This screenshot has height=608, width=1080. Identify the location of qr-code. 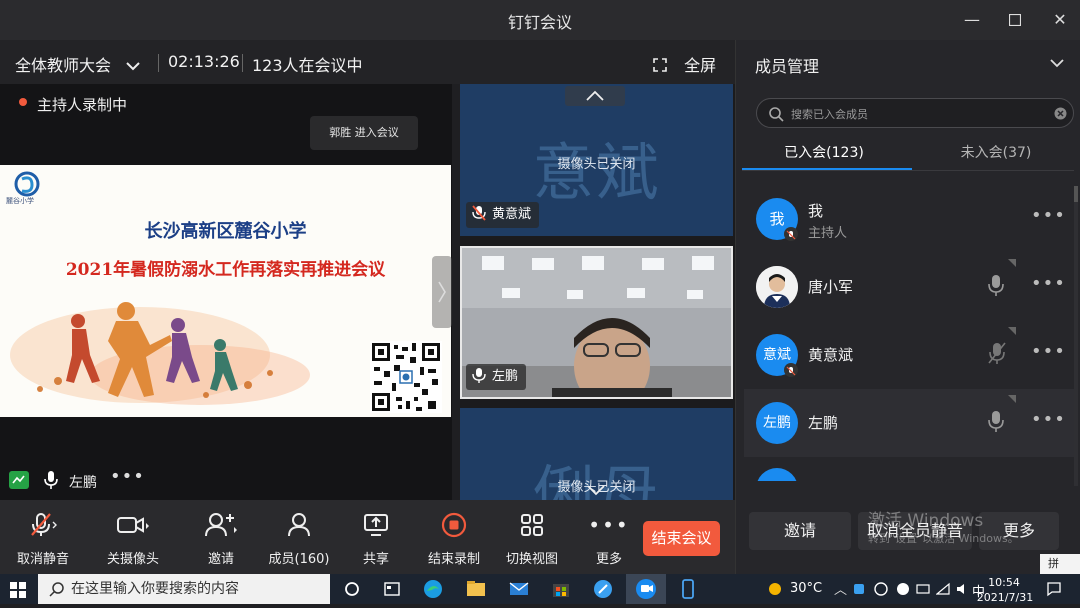
(406, 377).